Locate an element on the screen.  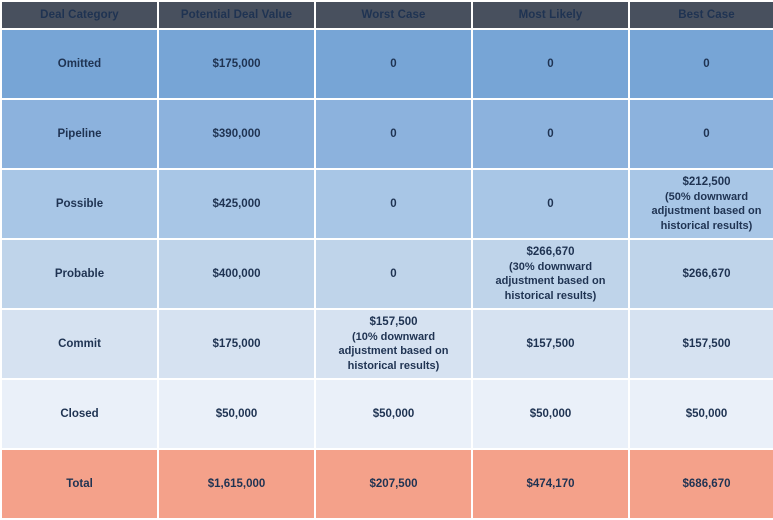
cell-value: $212,500 is located at coordinates (706, 182).